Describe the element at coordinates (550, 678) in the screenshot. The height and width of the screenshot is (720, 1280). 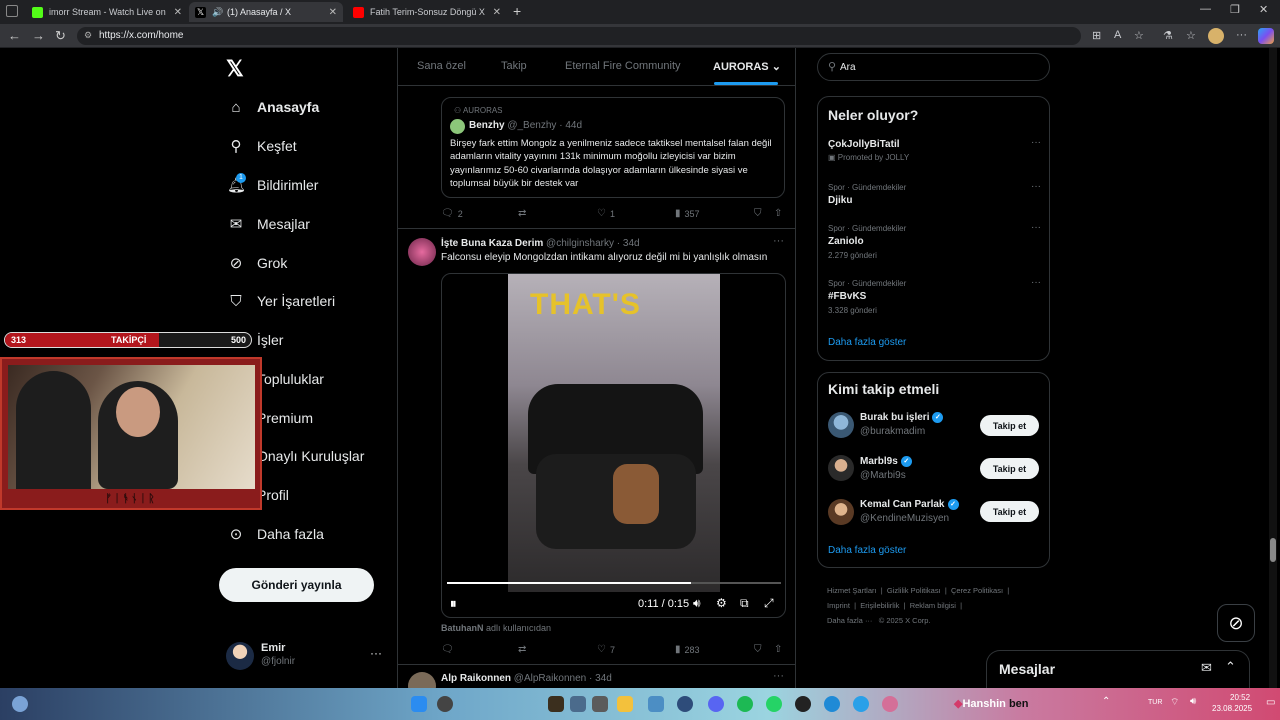
I see `author-handle: @AlpRaikonnen` at that location.